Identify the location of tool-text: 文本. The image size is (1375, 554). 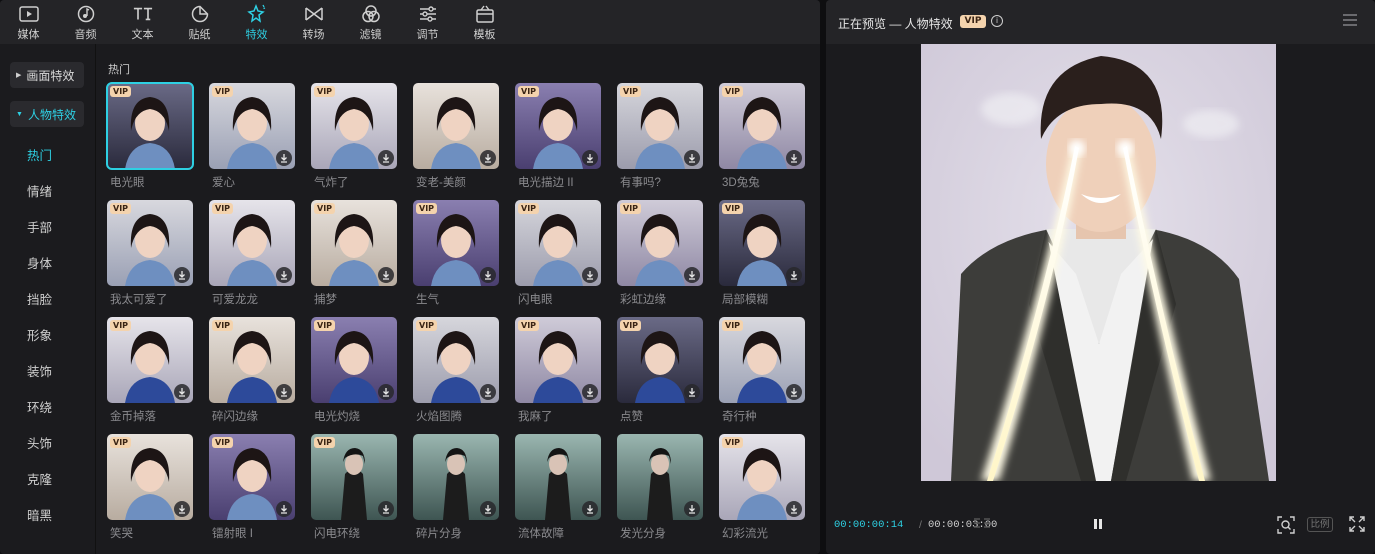
(142, 22).